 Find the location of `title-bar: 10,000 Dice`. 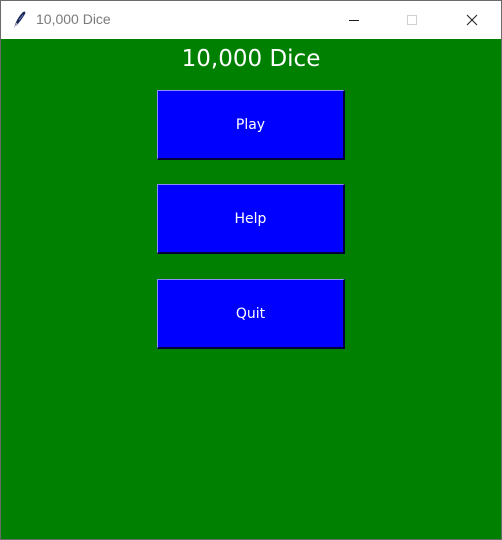

title-bar: 10,000 Dice is located at coordinates (251, 20).